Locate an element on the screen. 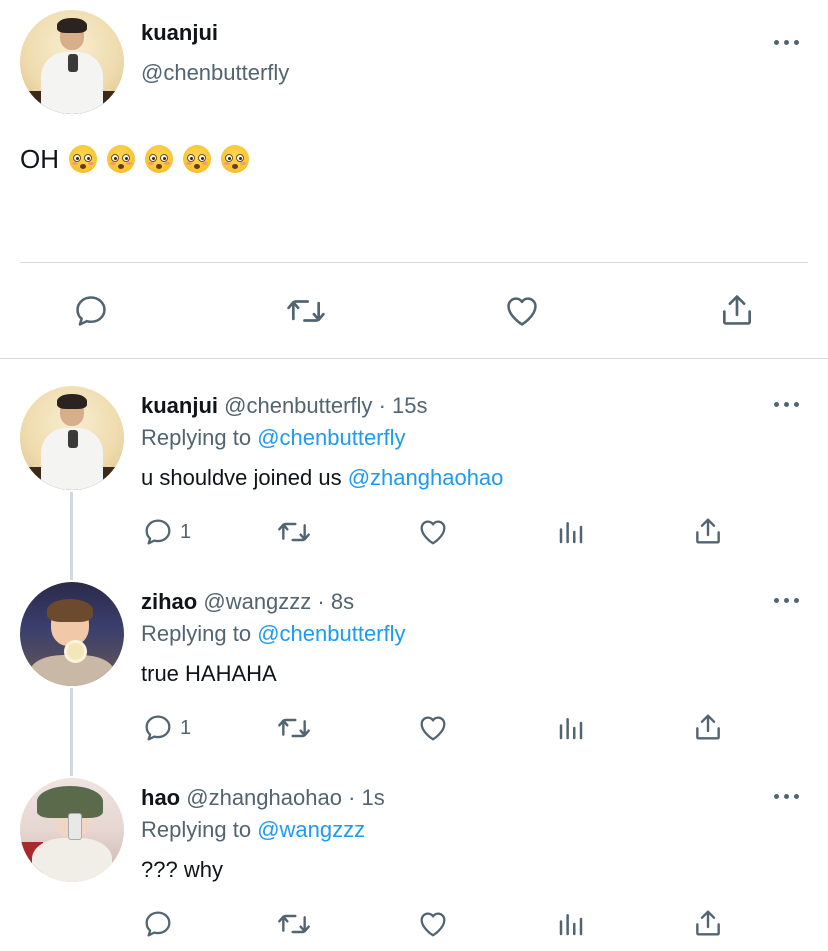 The width and height of the screenshot is (828, 951). reply-header: zihao @wangzzz · 8s is located at coordinates (247, 602).